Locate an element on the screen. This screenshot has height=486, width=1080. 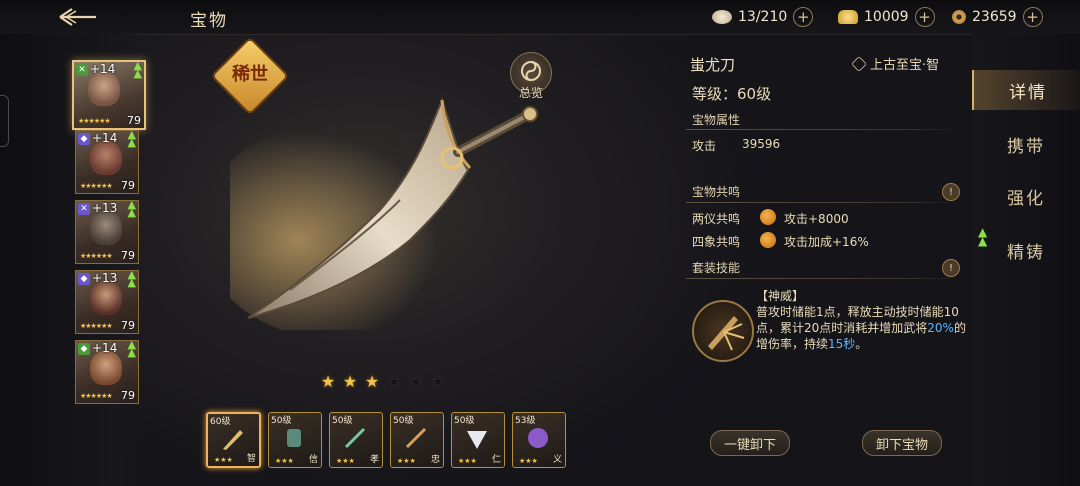
resource-food: 13/210 + is located at coordinates (763, 17).